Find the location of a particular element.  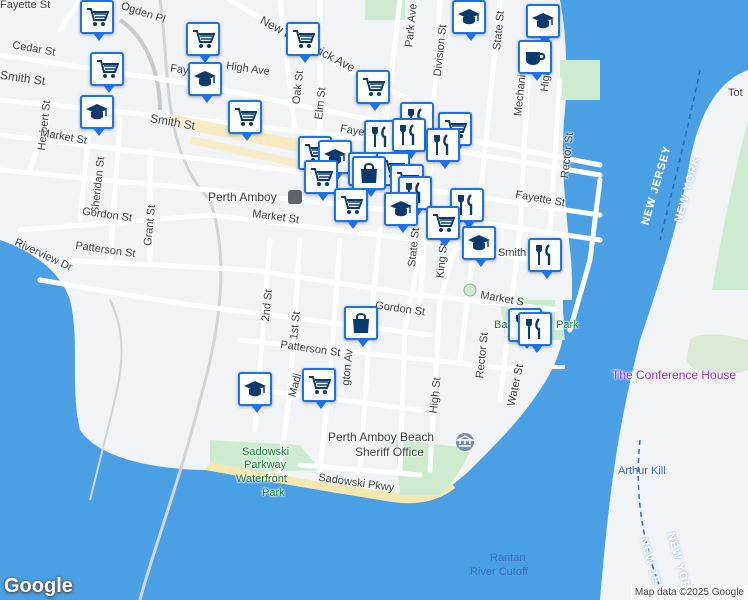

place-label-beach-2: Sheriff Office is located at coordinates (389, 452).